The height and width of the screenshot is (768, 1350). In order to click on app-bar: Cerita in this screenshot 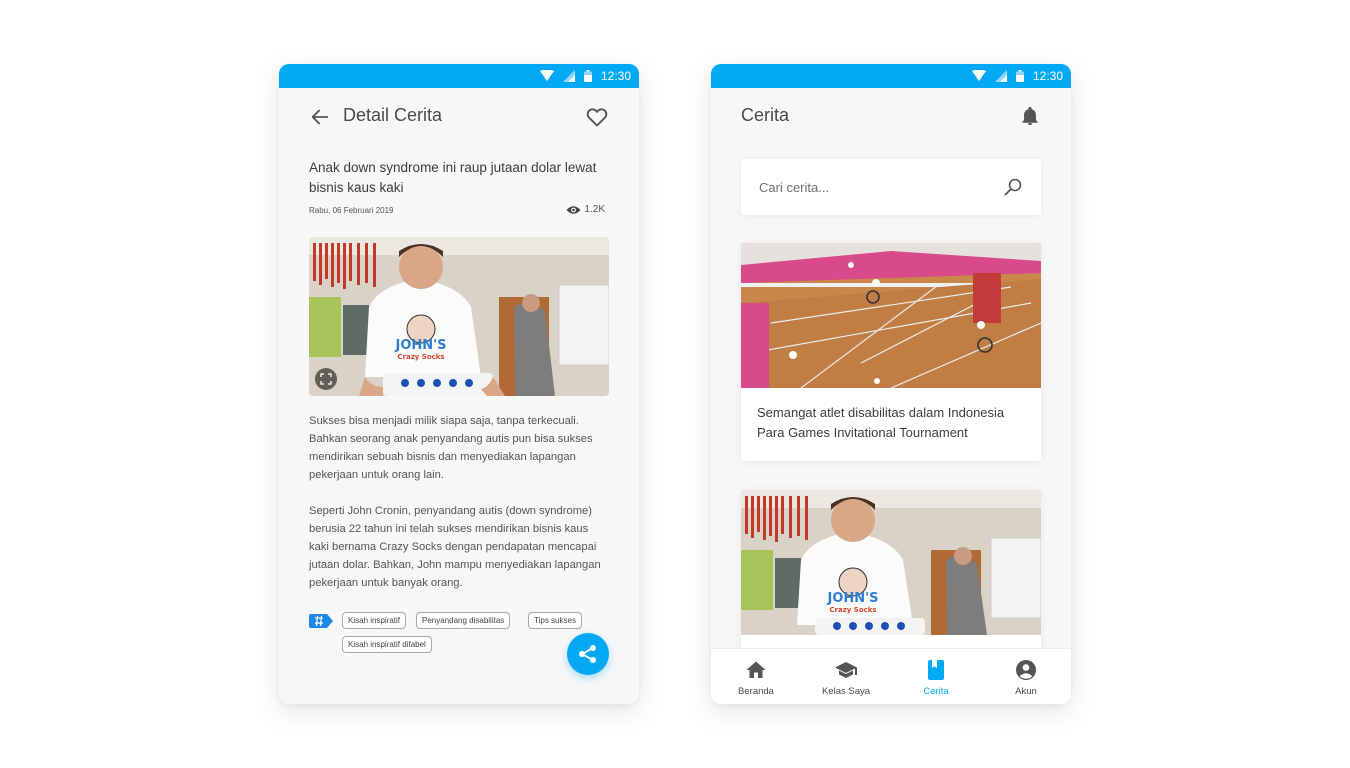, I will do `click(891, 116)`.